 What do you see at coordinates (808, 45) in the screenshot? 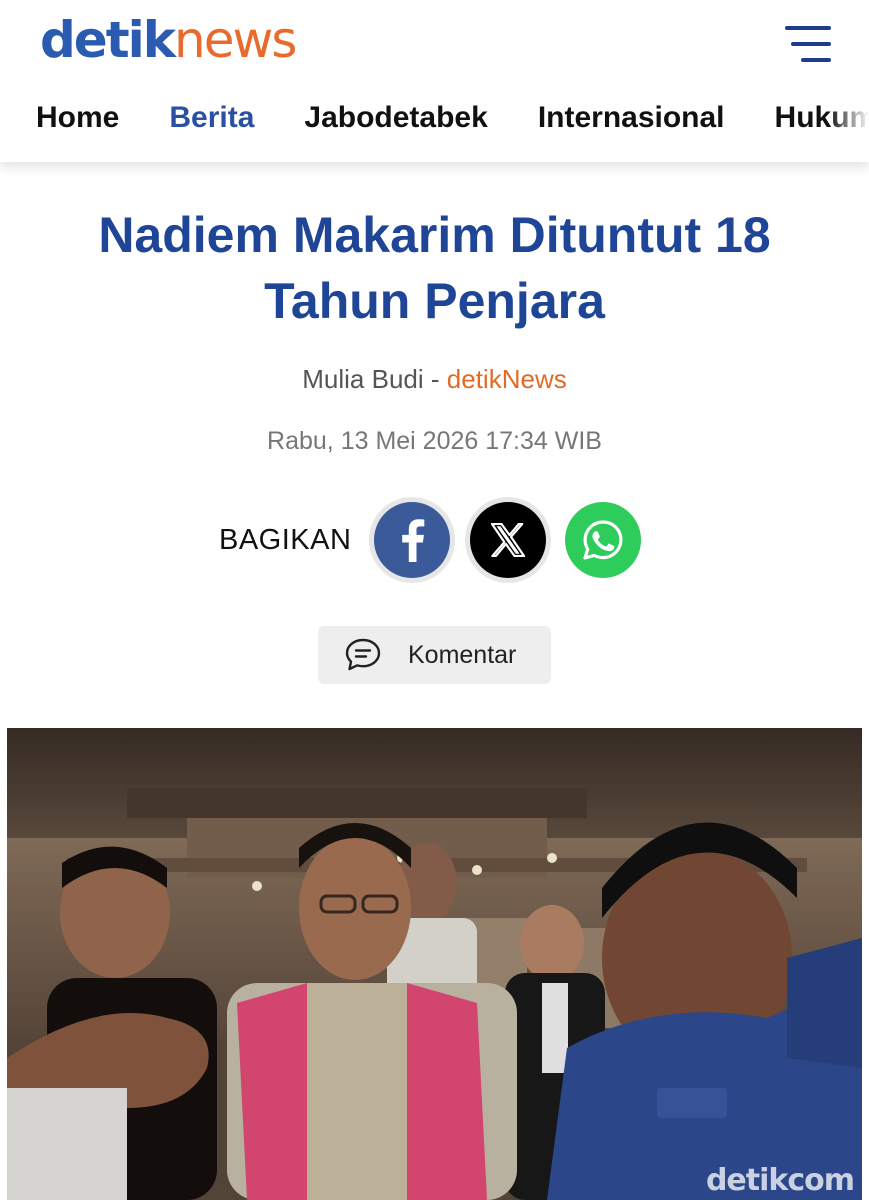
I see `hamburger-menu-icon` at bounding box center [808, 45].